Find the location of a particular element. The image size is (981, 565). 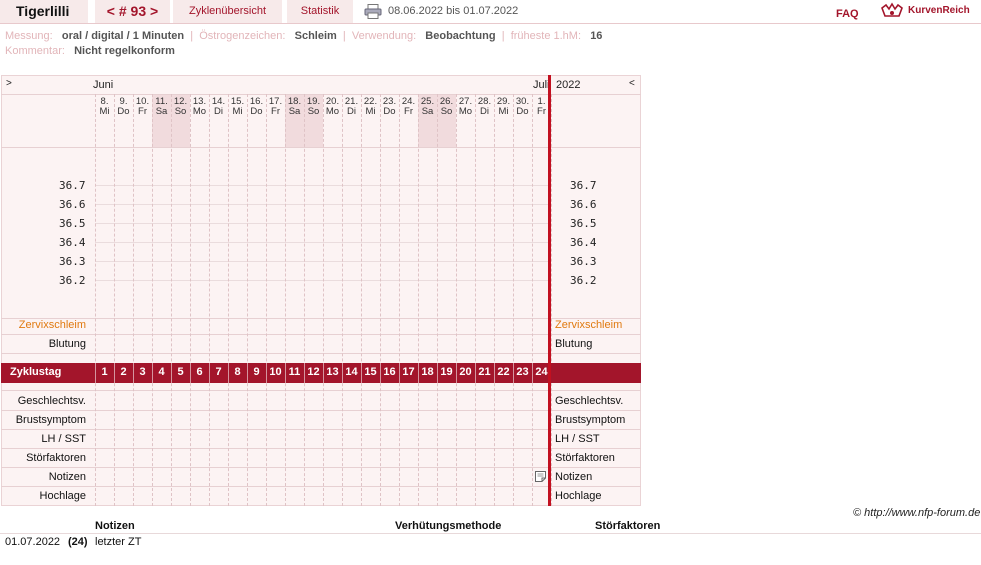

cycle-period: 08.06.2022 bis 01.07.2022 is located at coordinates (453, 11).